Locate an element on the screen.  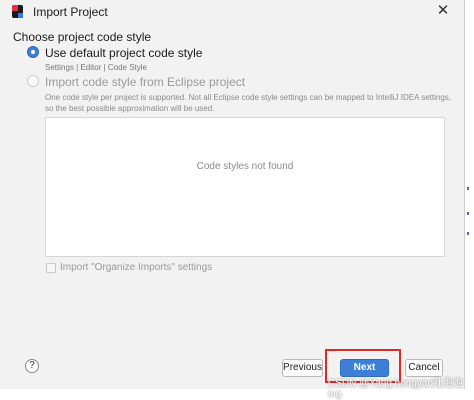
default-style-hint: Settings | Editor | Code Style is located at coordinates (96, 67).